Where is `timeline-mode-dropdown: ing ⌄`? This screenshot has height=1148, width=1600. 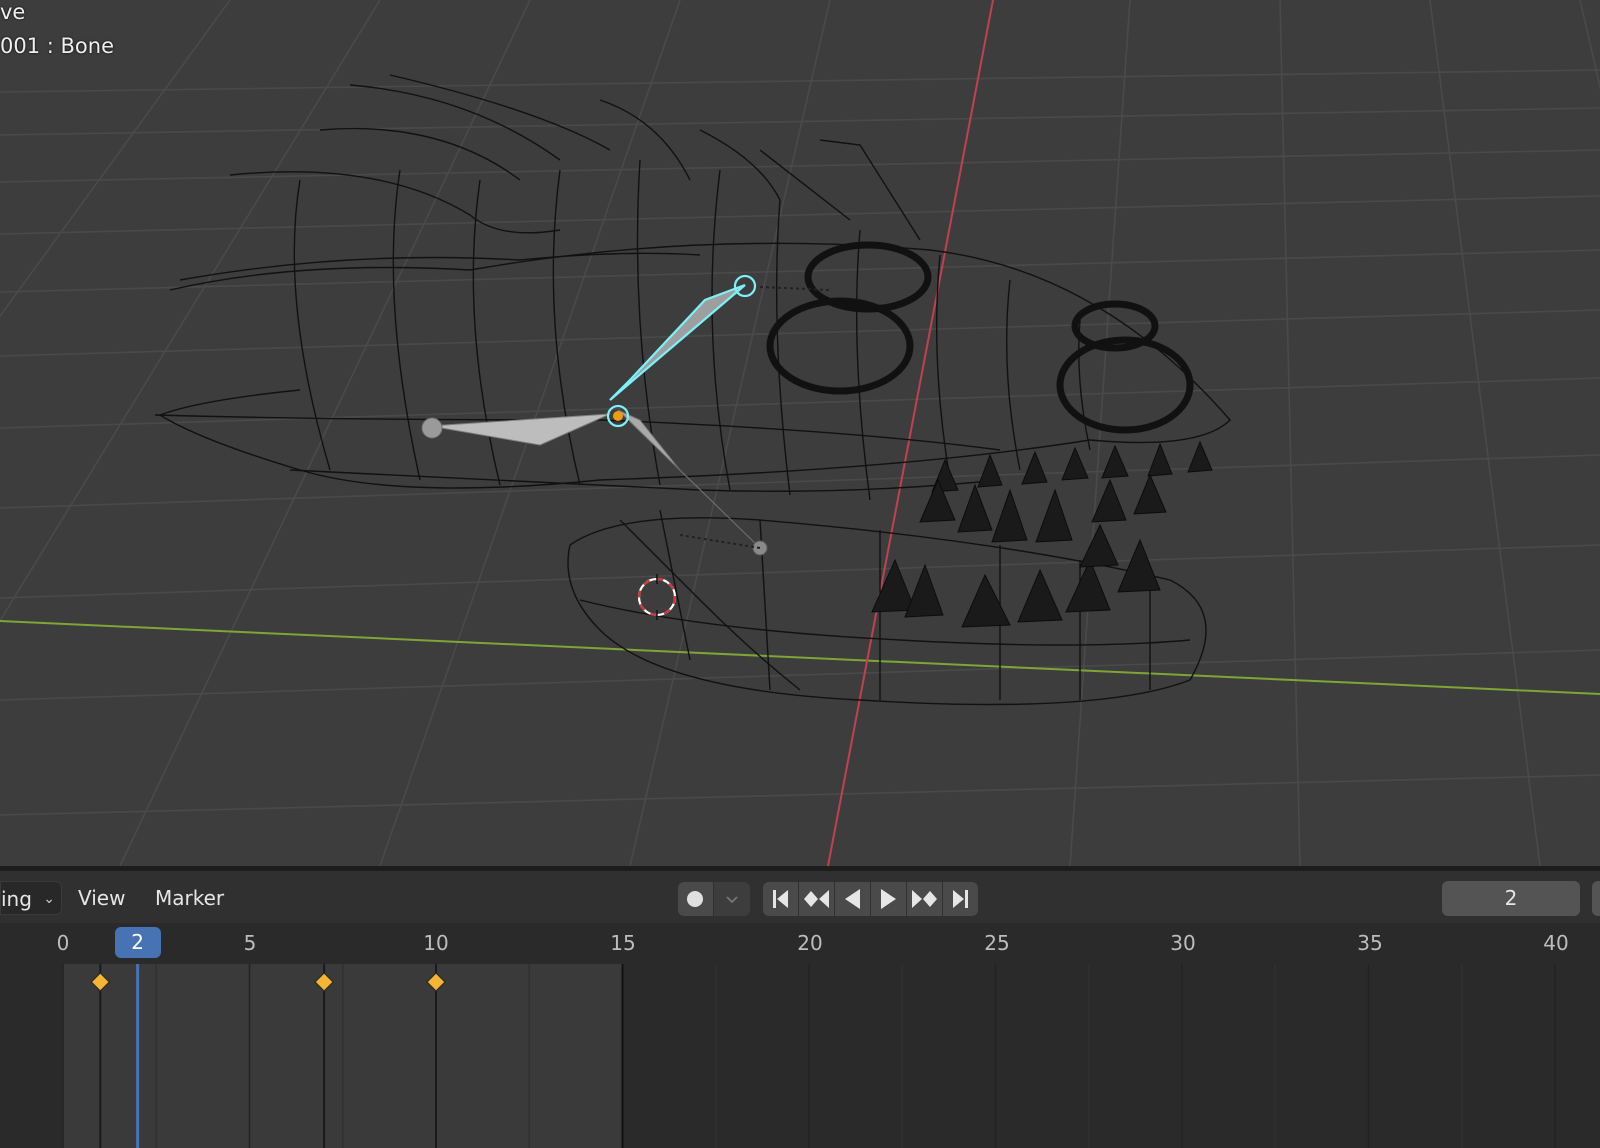
timeline-mode-dropdown: ing ⌄ is located at coordinates (31, 898).